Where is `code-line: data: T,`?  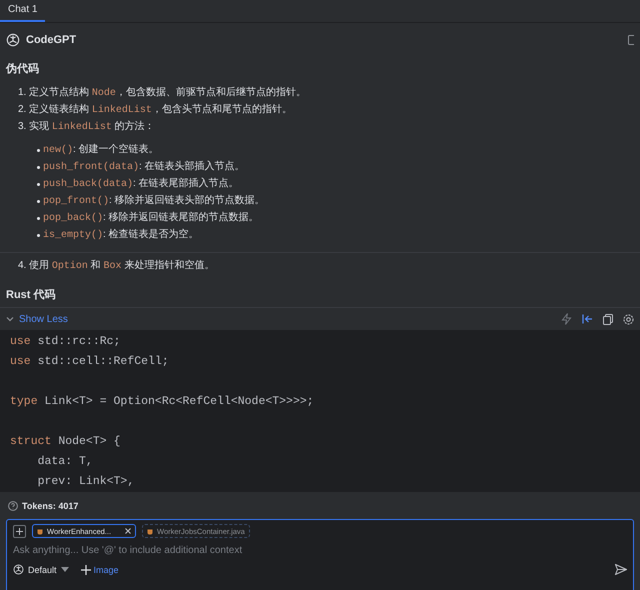 code-line: data: T, is located at coordinates (65, 462).